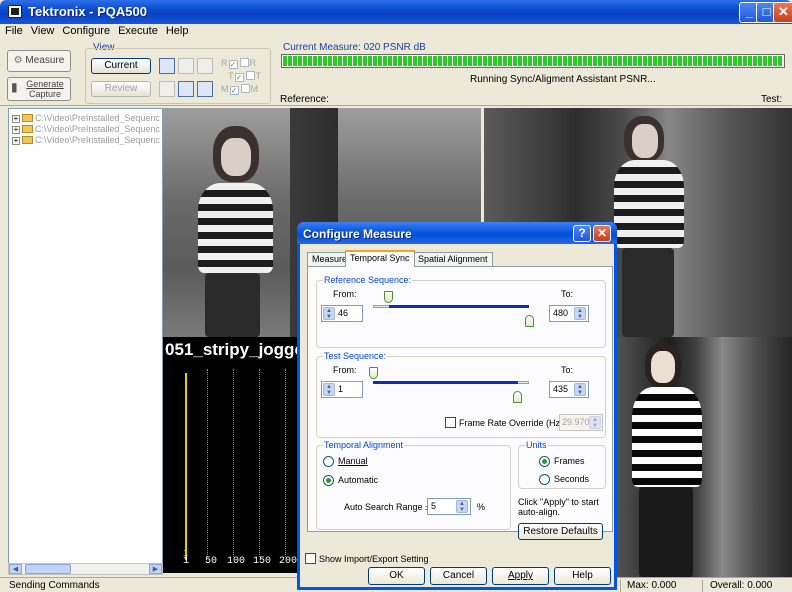 The width and height of the screenshot is (792, 592). I want to click on auto-search-range-input: 5 ▲ ▼, so click(449, 506).